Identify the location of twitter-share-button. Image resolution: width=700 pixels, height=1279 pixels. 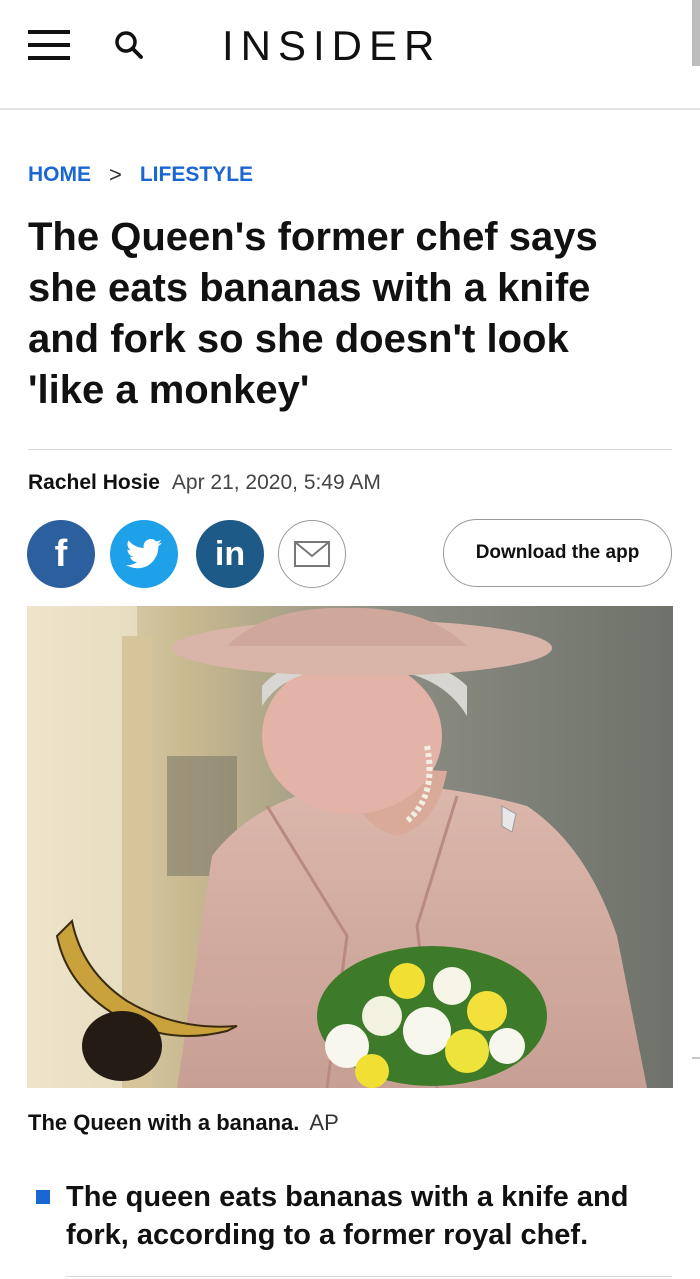
(144, 554).